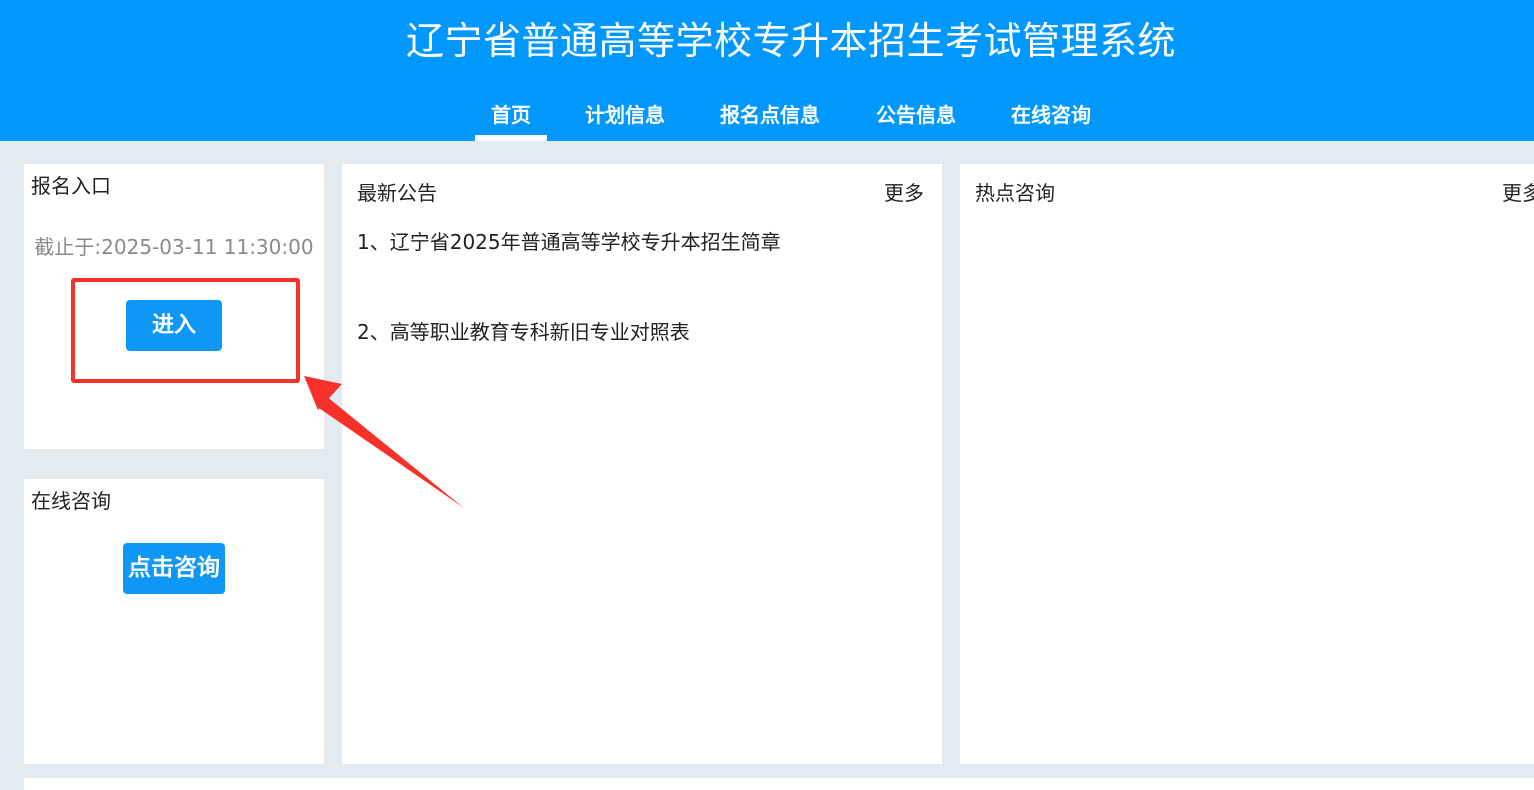 Image resolution: width=1534 pixels, height=790 pixels. Describe the element at coordinates (511, 118) in the screenshot. I see `nav-home: 首页` at that location.